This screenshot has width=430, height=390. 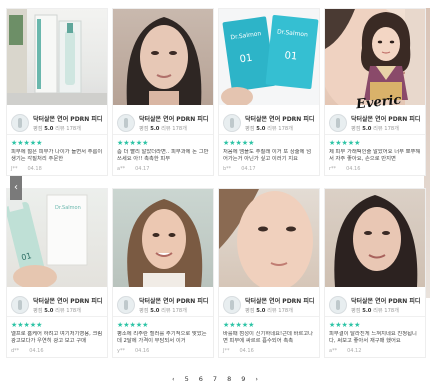 I want to click on reviewer-name: y**, so click(x=121, y=351).